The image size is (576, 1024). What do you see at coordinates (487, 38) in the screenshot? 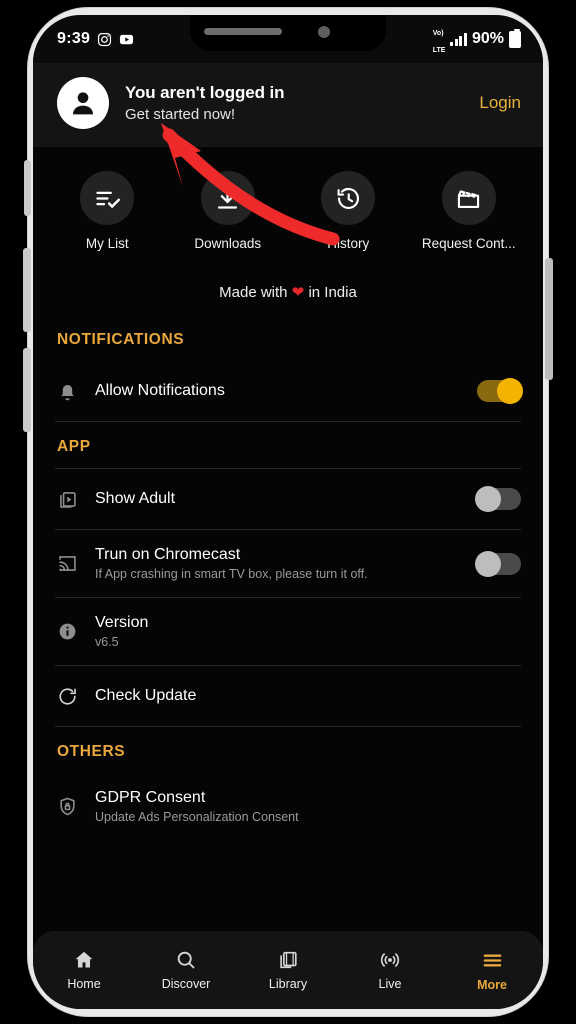
I see `battery-percent-label: 90%` at bounding box center [487, 38].